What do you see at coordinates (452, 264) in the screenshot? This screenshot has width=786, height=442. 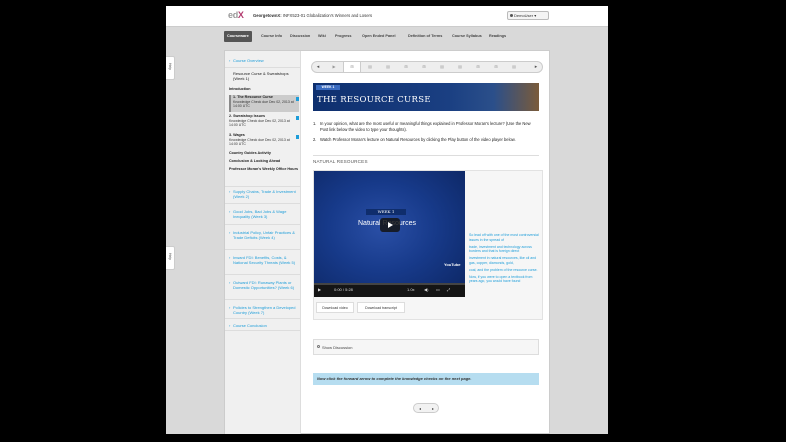 I see `youtube-logo: YouTube` at bounding box center [452, 264].